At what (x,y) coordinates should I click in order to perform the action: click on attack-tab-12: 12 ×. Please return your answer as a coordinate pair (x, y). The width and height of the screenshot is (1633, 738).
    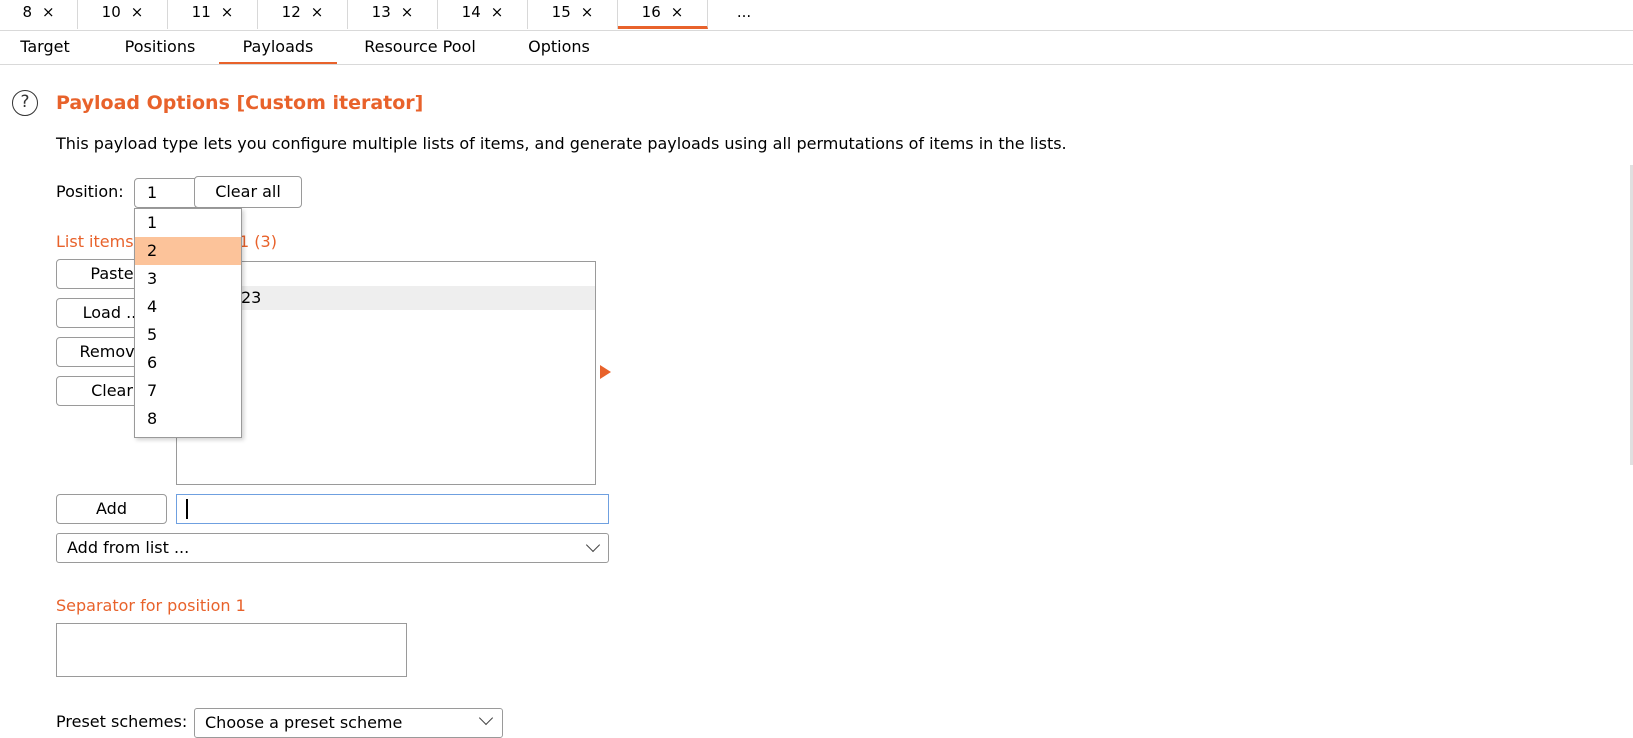
    Looking at the image, I should click on (303, 14).